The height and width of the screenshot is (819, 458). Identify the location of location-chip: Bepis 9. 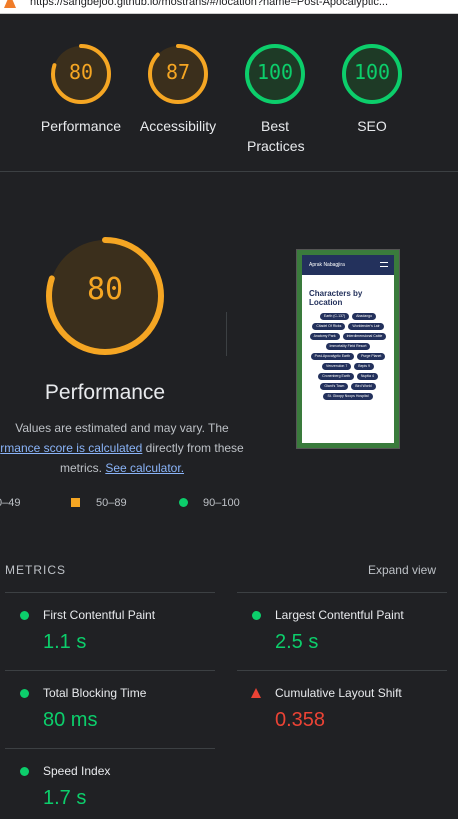
(364, 366).